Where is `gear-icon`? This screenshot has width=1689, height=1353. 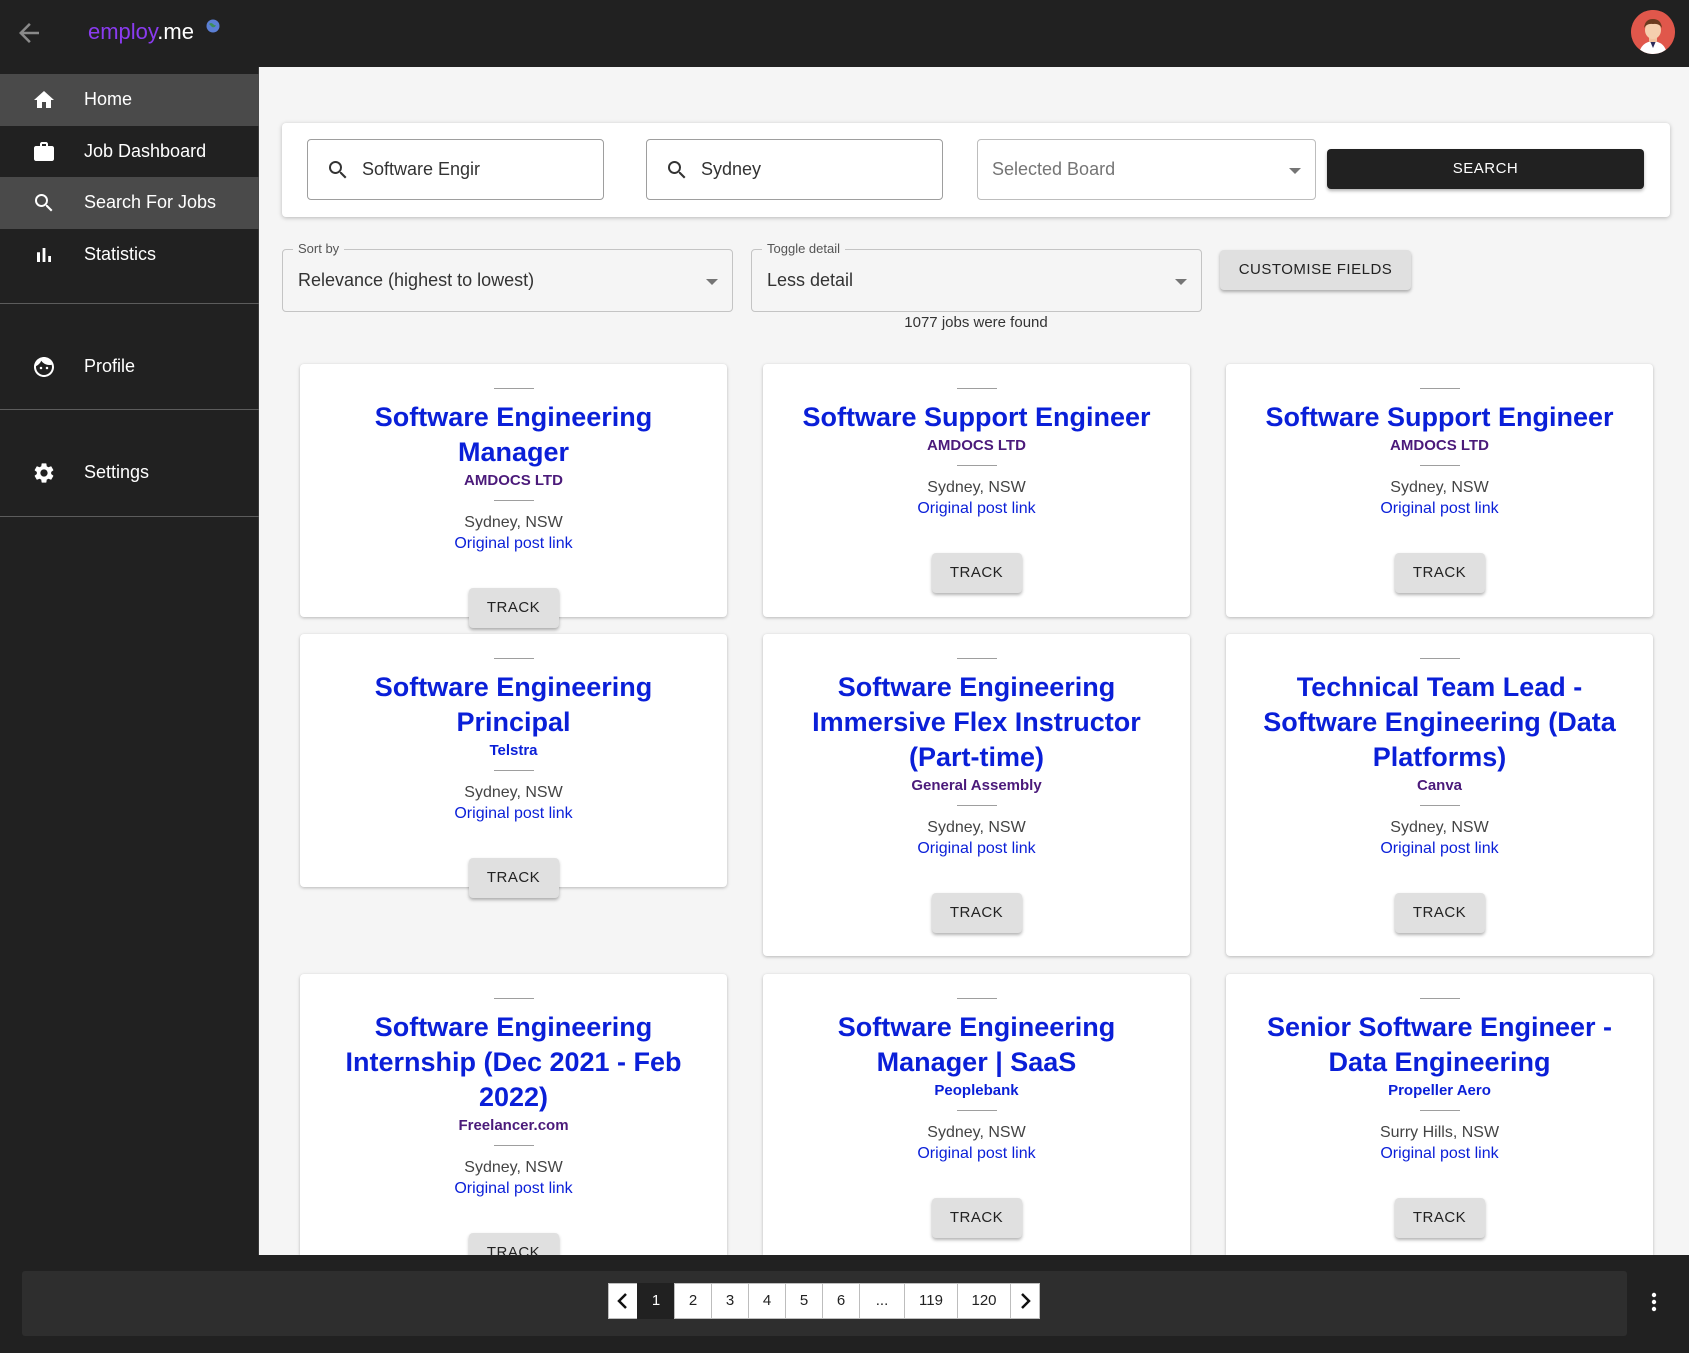 gear-icon is located at coordinates (44, 473).